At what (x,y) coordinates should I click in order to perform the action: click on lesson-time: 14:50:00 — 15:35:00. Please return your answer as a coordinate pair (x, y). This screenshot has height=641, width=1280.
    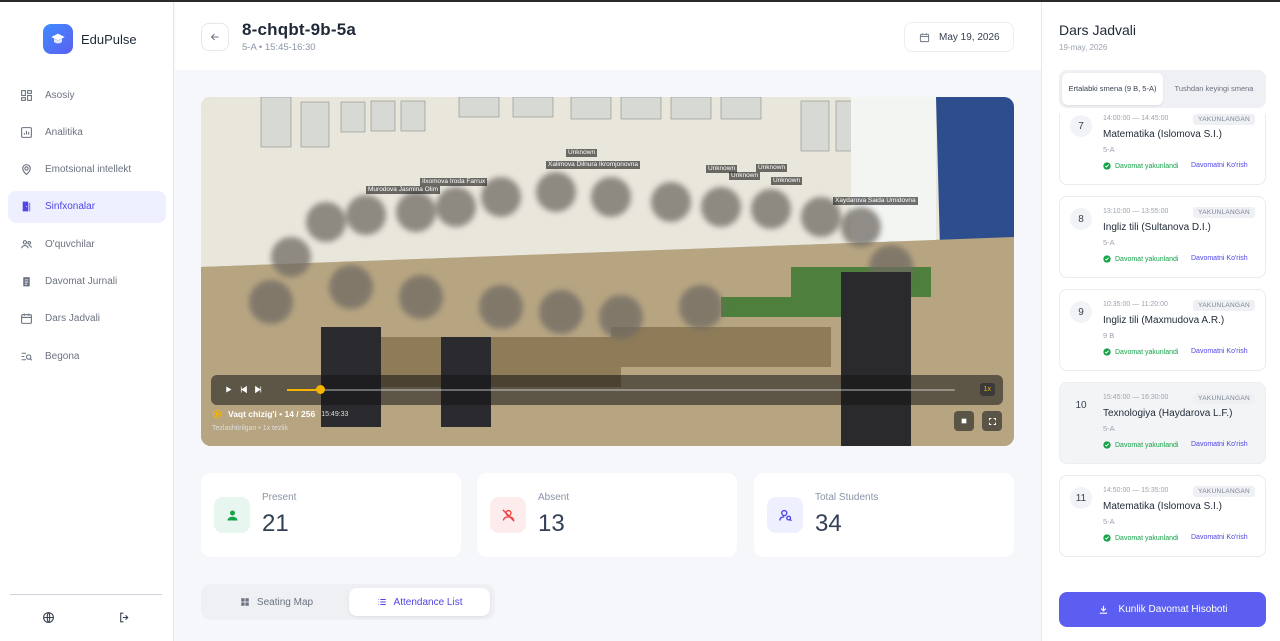
    Looking at the image, I should click on (1136, 490).